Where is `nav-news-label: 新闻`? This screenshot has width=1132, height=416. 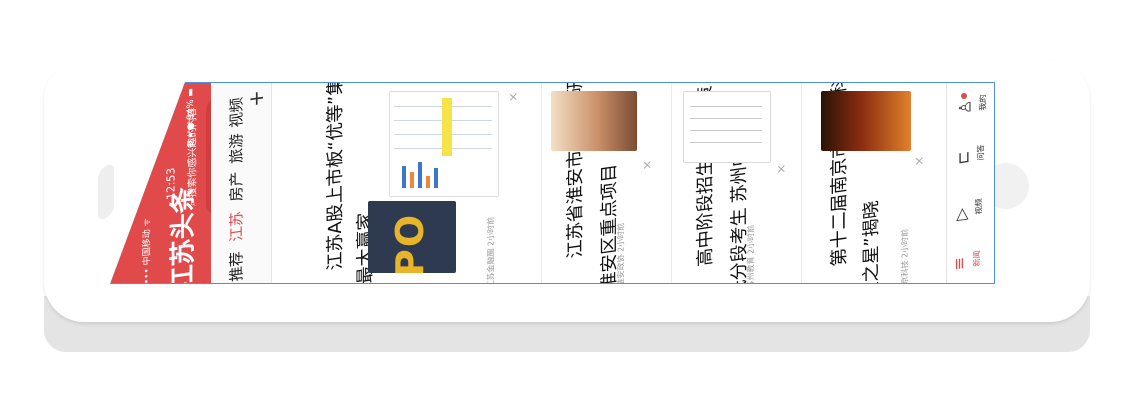 nav-news-label: 新闻 is located at coordinates (977, 257).